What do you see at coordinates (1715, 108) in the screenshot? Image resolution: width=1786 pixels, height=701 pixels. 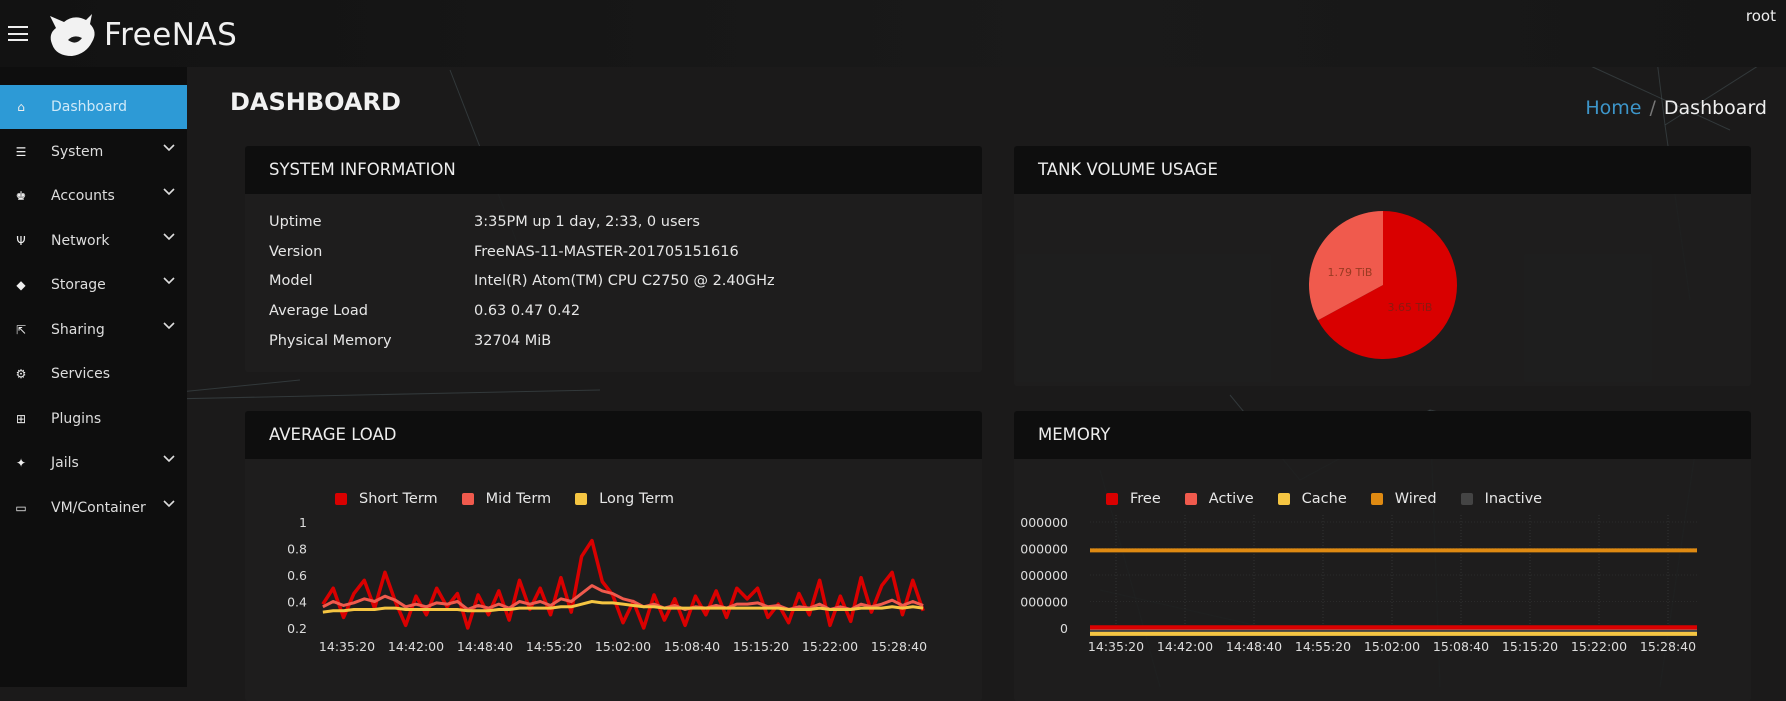 I see `breadcrumb-current: Dashboard` at bounding box center [1715, 108].